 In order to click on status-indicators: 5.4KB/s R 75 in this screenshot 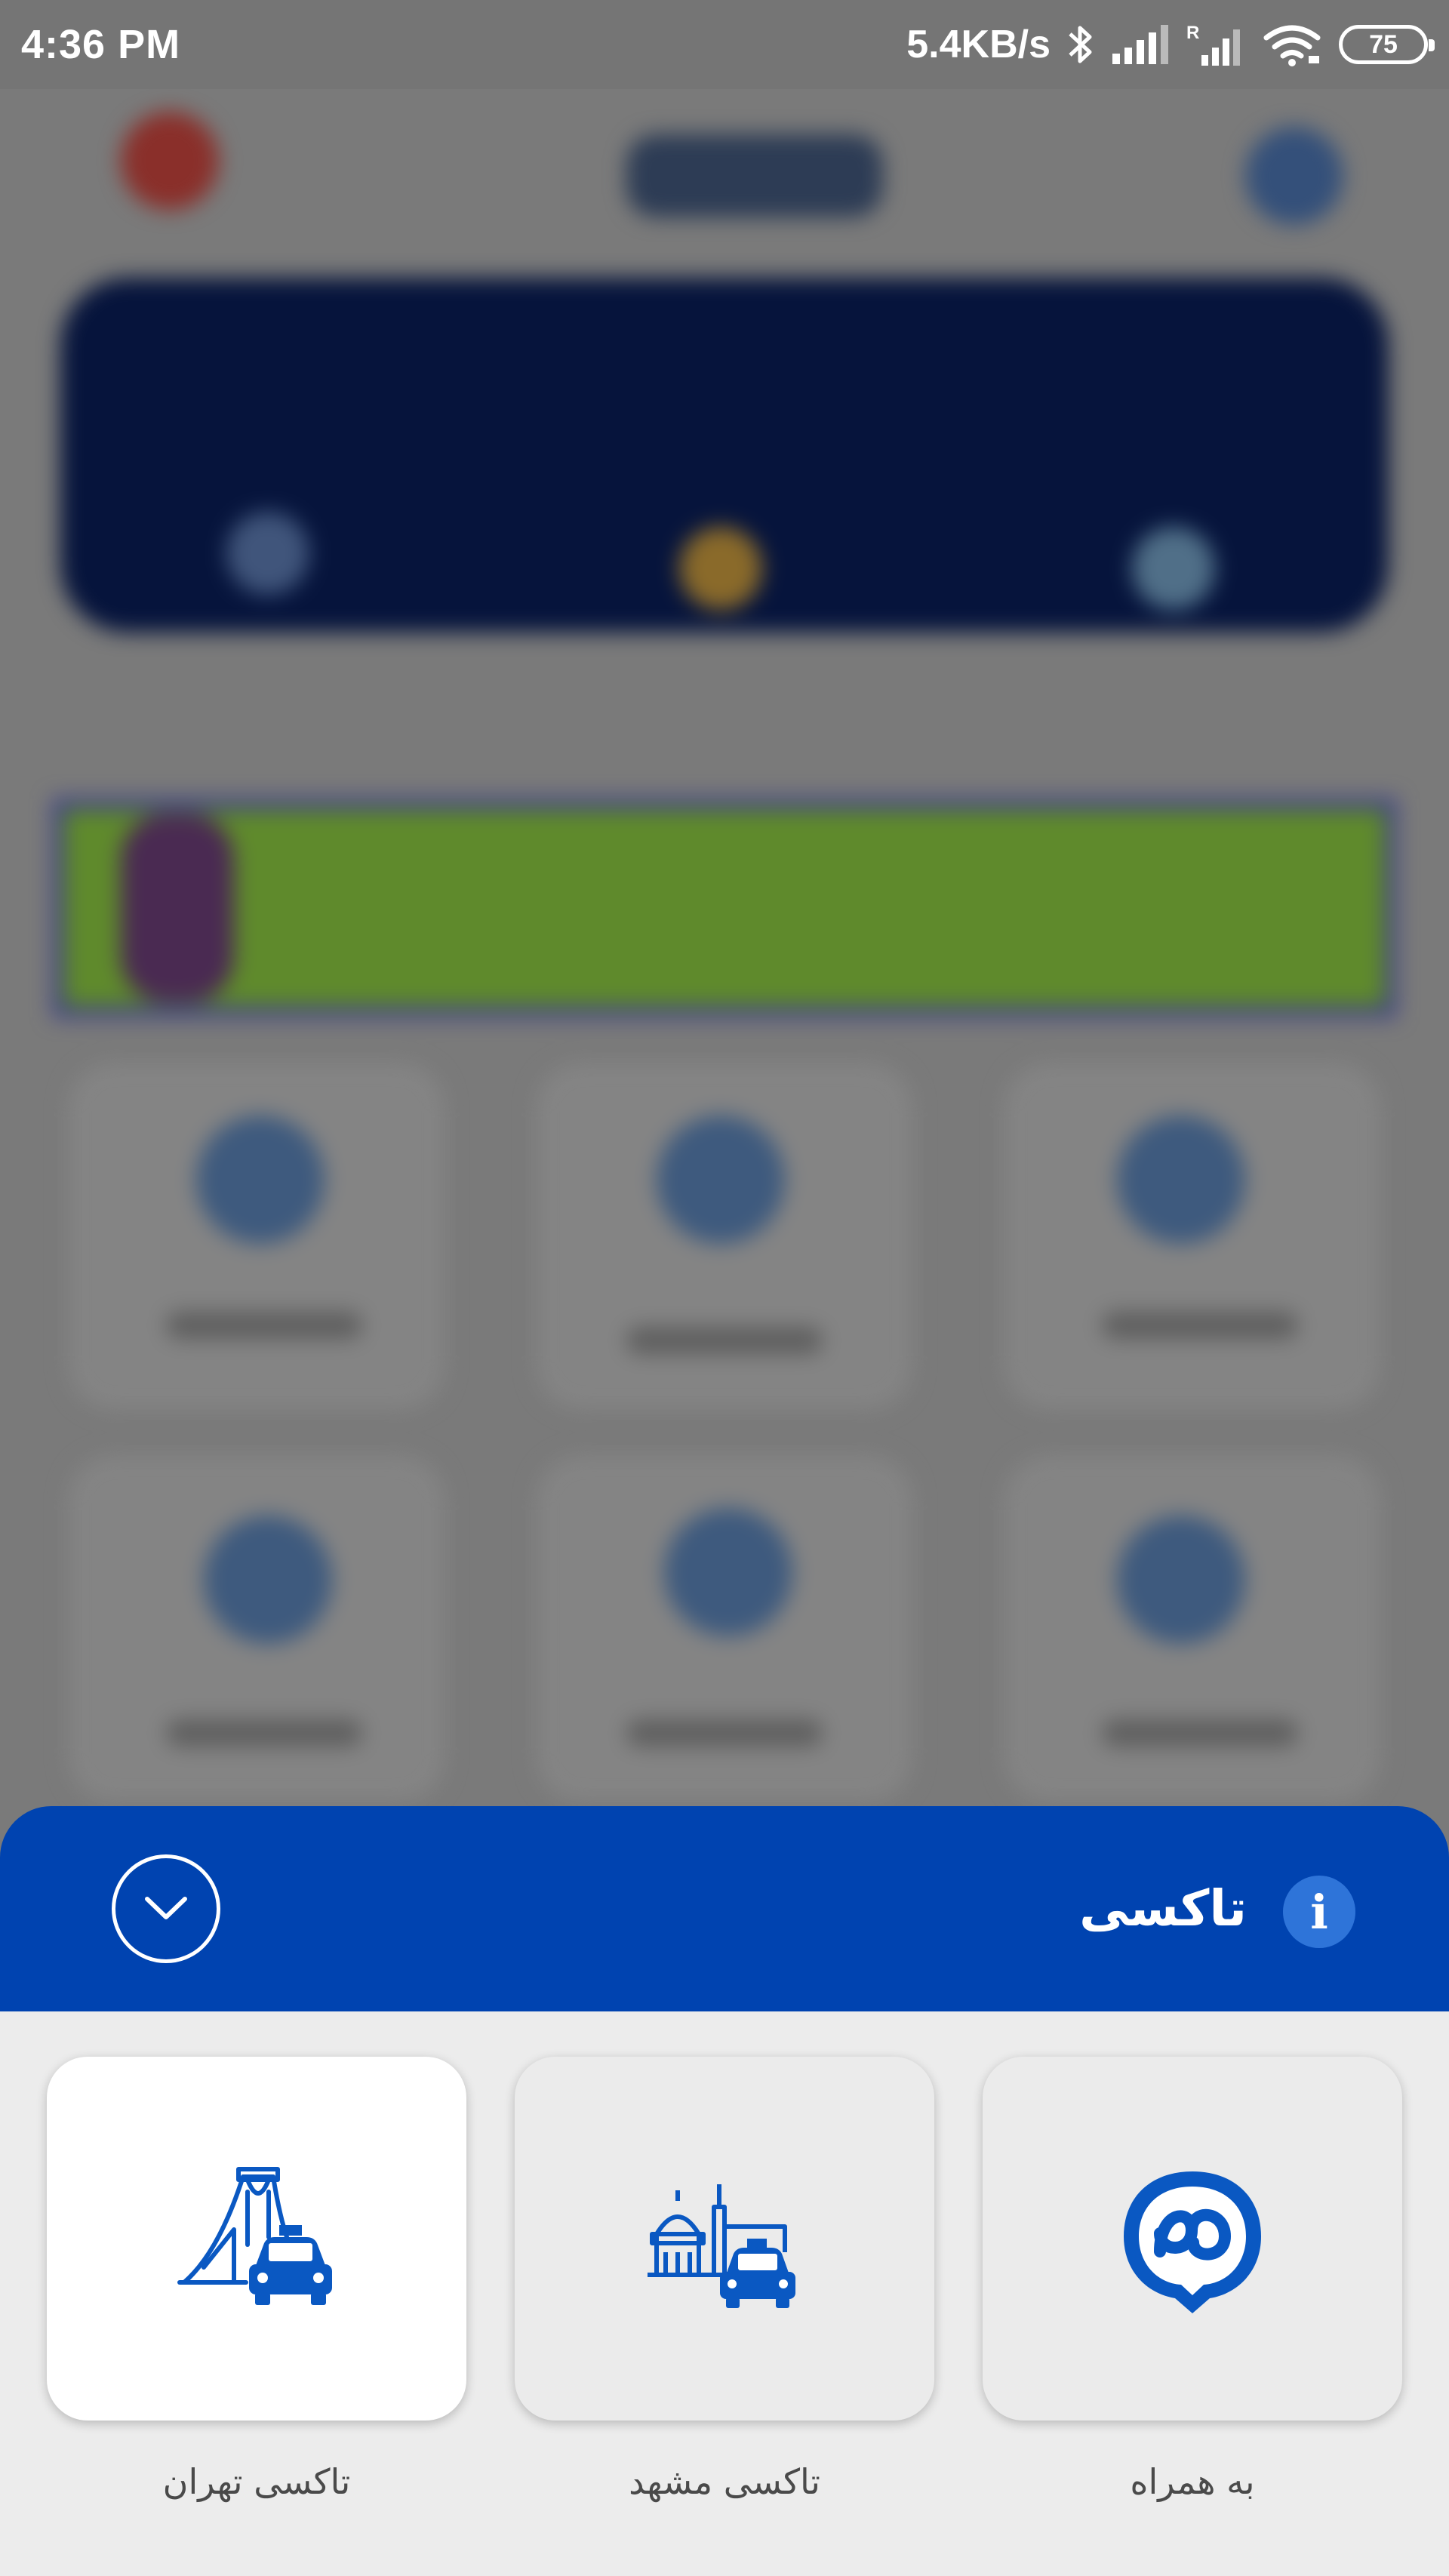, I will do `click(1170, 44)`.